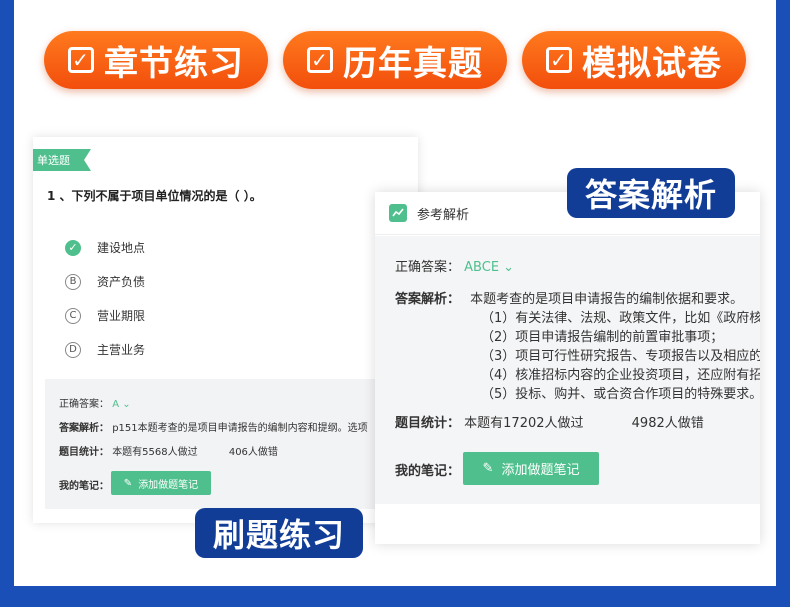  I want to click on analysis-title: 参考解析, so click(443, 215).